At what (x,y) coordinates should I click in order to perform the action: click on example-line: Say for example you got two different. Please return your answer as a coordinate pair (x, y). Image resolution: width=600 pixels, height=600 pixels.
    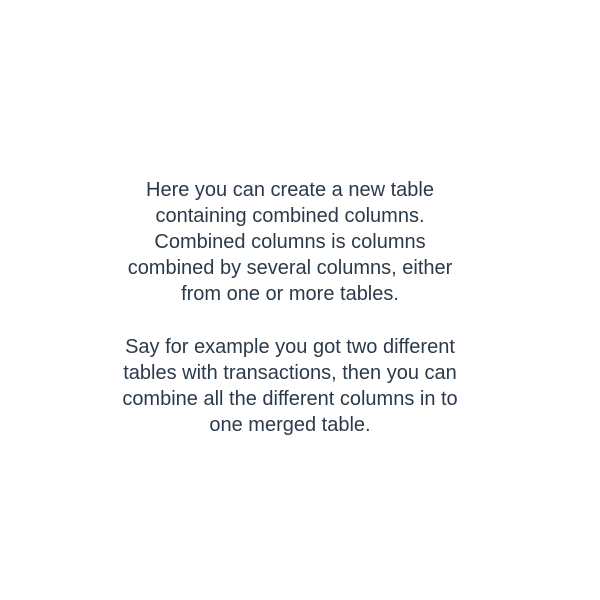
    Looking at the image, I should click on (290, 347).